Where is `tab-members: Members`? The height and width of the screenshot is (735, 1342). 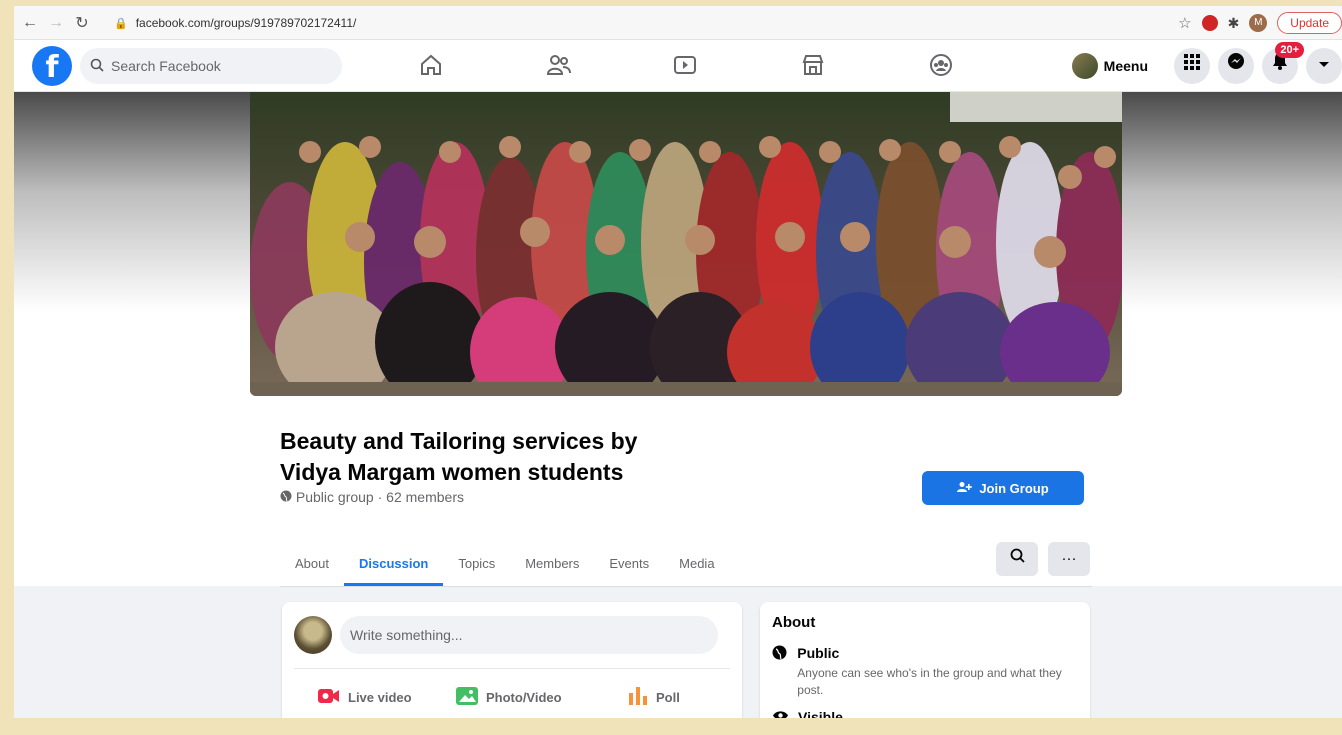
tab-members: Members is located at coordinates (552, 564).